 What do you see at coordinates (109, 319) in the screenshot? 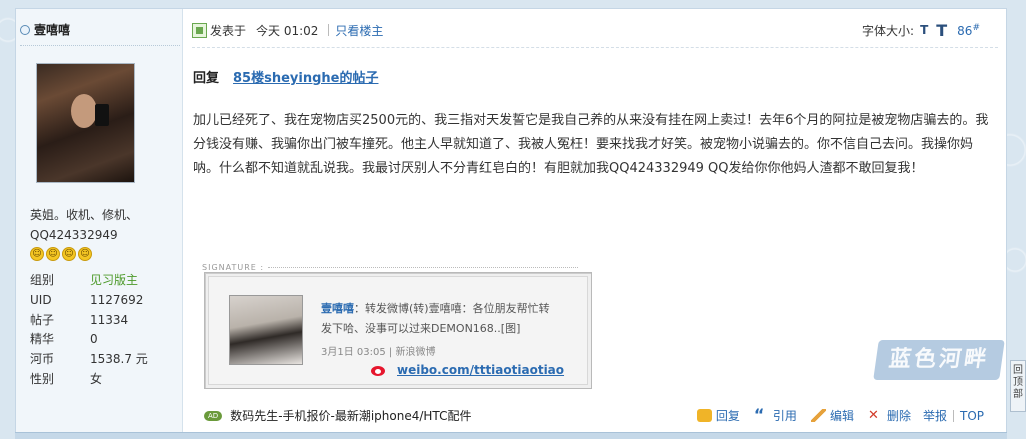
I see `stat-value-posts: 11334` at bounding box center [109, 319].